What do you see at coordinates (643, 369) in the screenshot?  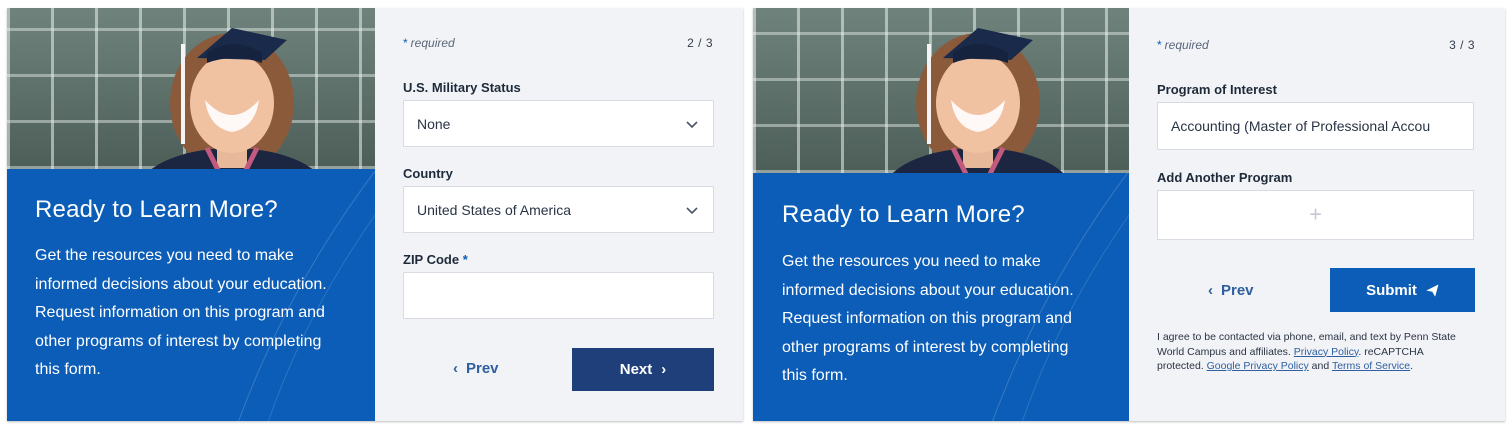 I see `next-button: Next ›` at bounding box center [643, 369].